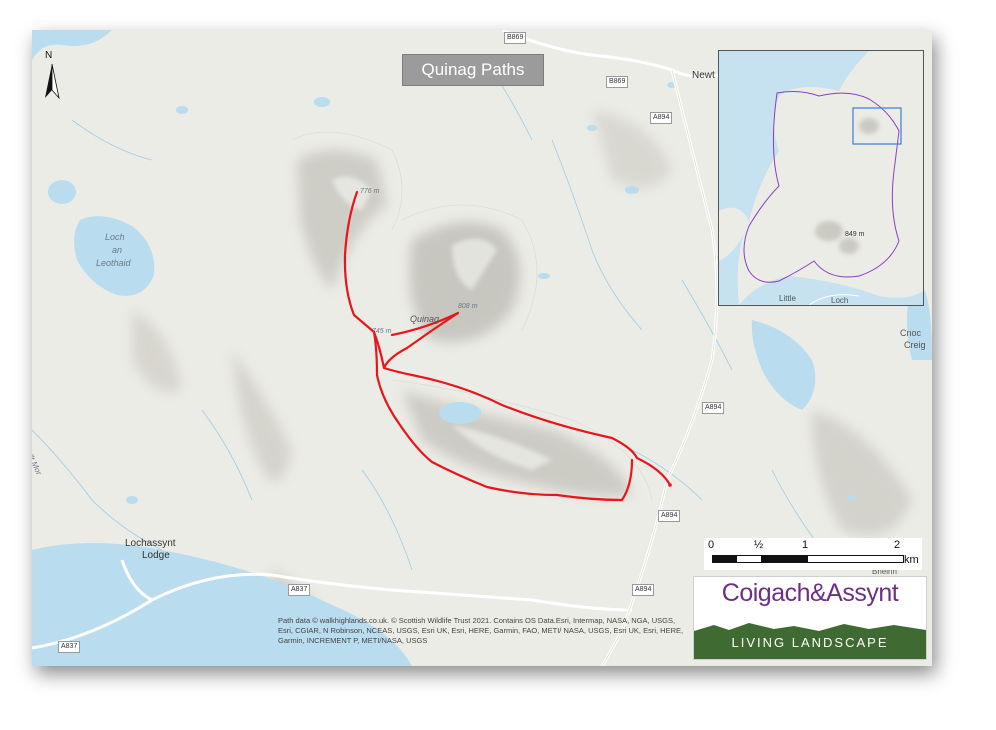  I want to click on inset-map-svg, so click(821, 178).